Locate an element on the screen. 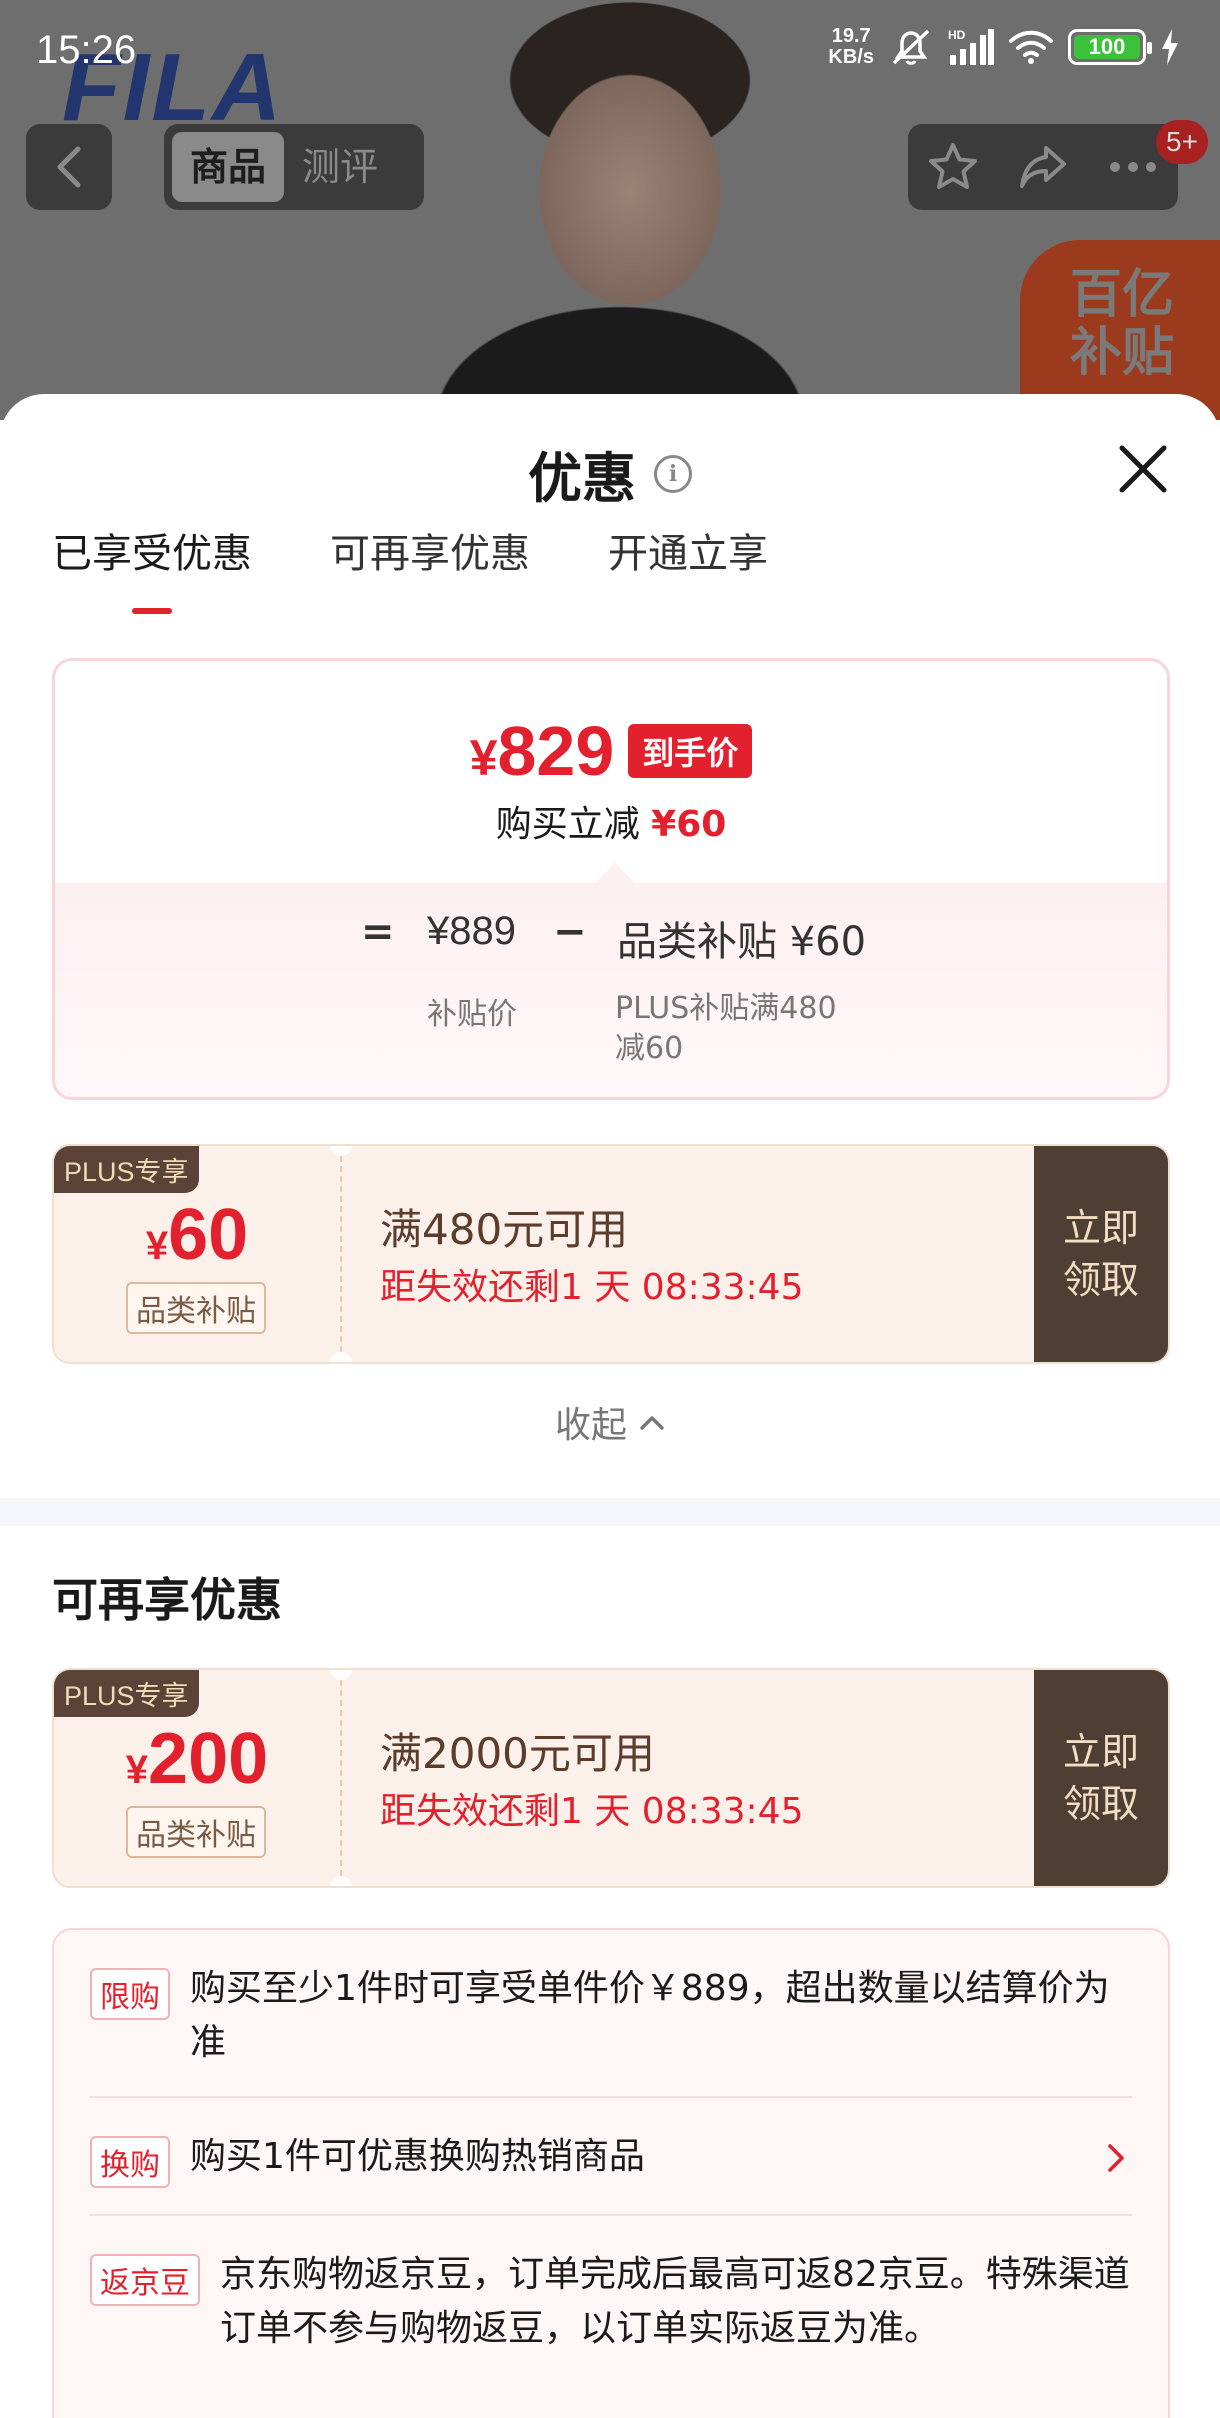  network-speed-unit: KB/s is located at coordinates (851, 57).